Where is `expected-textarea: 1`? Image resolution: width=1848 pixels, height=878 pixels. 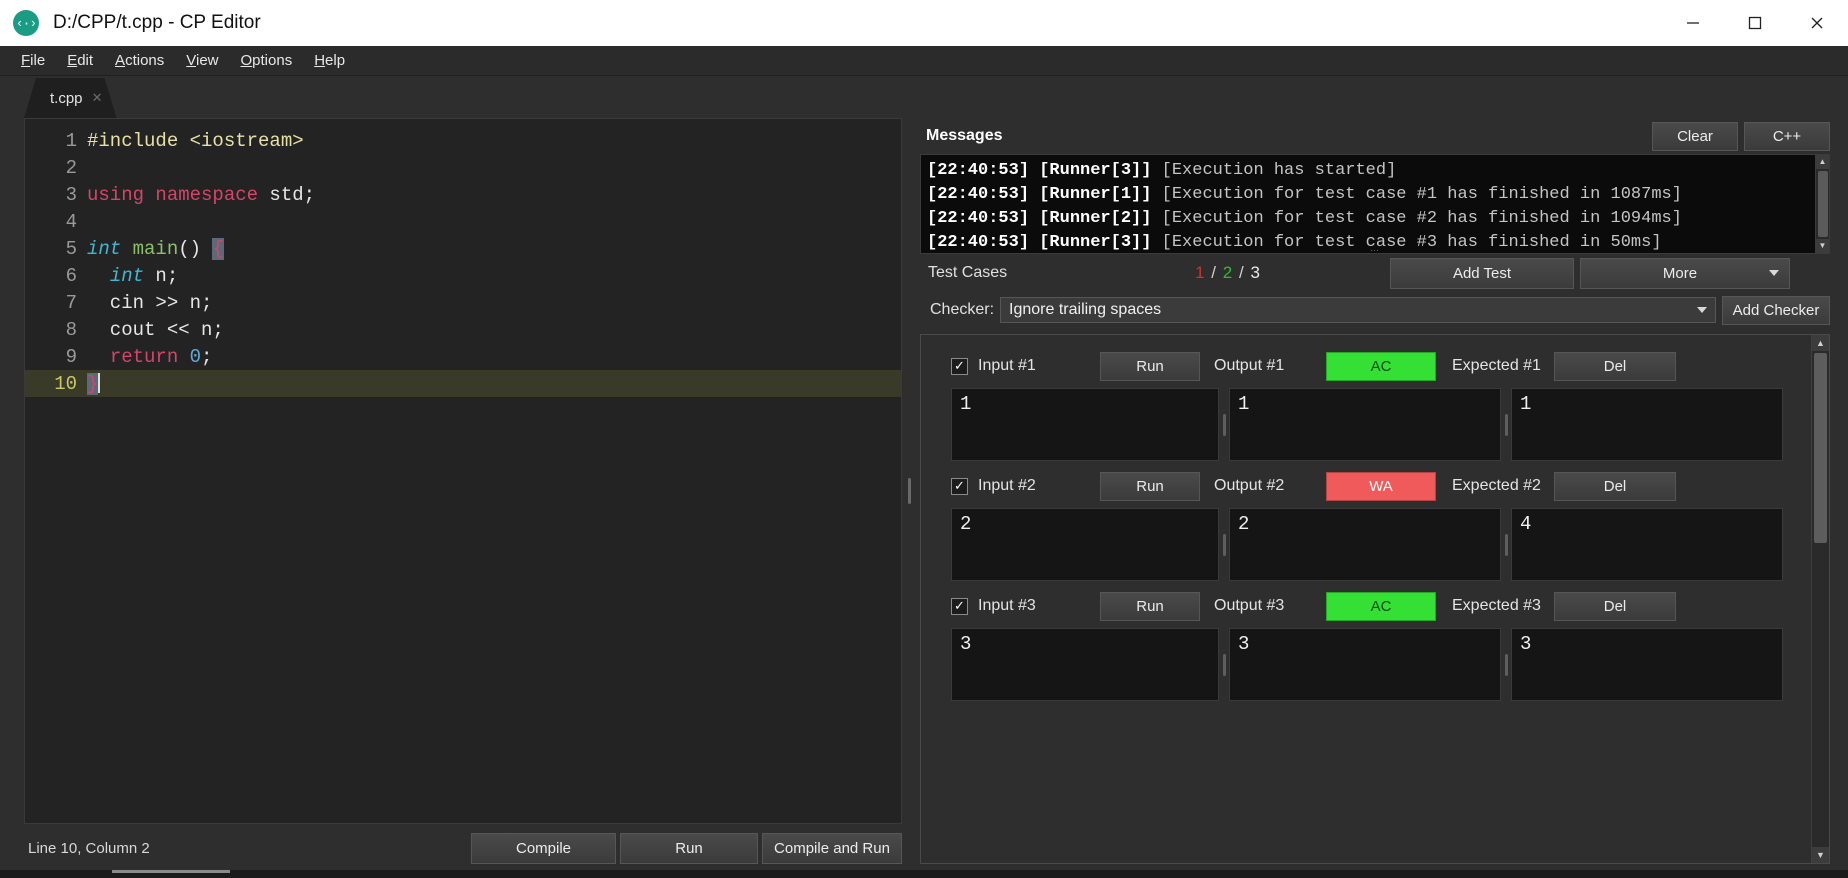 expected-textarea: 1 is located at coordinates (1647, 424).